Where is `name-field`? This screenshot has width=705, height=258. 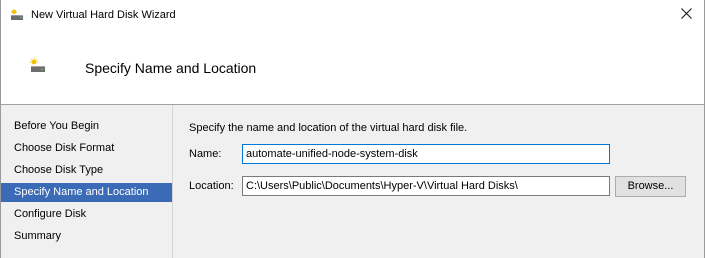 name-field is located at coordinates (426, 154).